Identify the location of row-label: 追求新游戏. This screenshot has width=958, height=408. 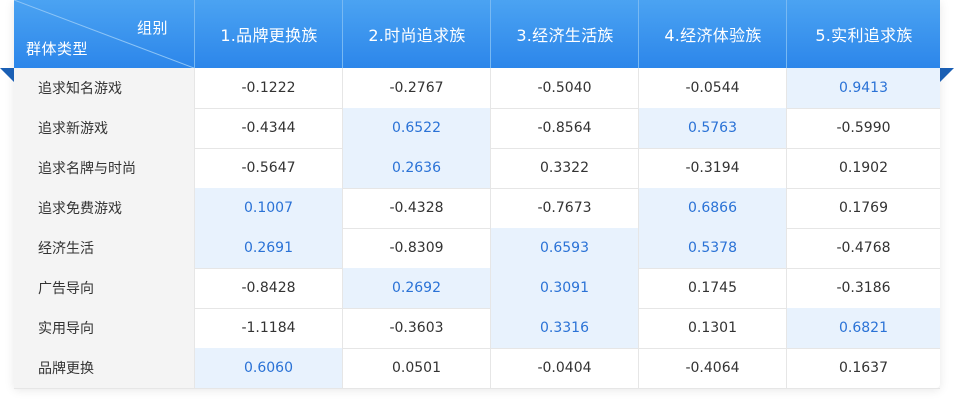
(104, 128).